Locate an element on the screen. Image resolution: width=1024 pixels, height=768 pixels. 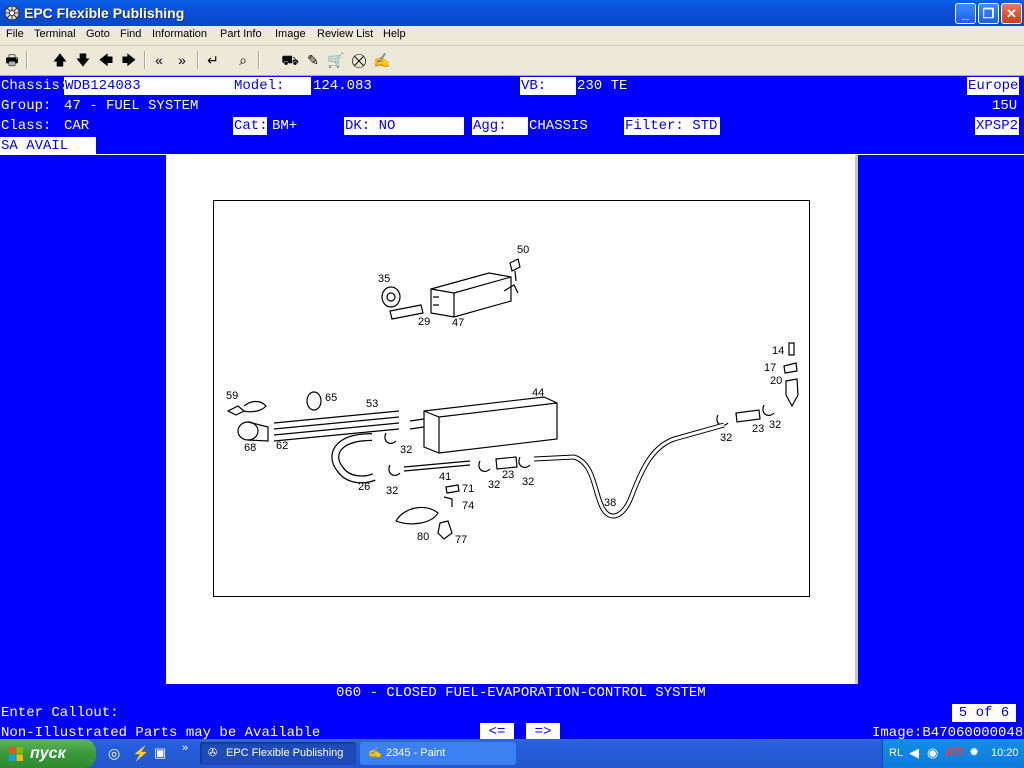
zoom-button: ⌕ is located at coordinates (243, 60).